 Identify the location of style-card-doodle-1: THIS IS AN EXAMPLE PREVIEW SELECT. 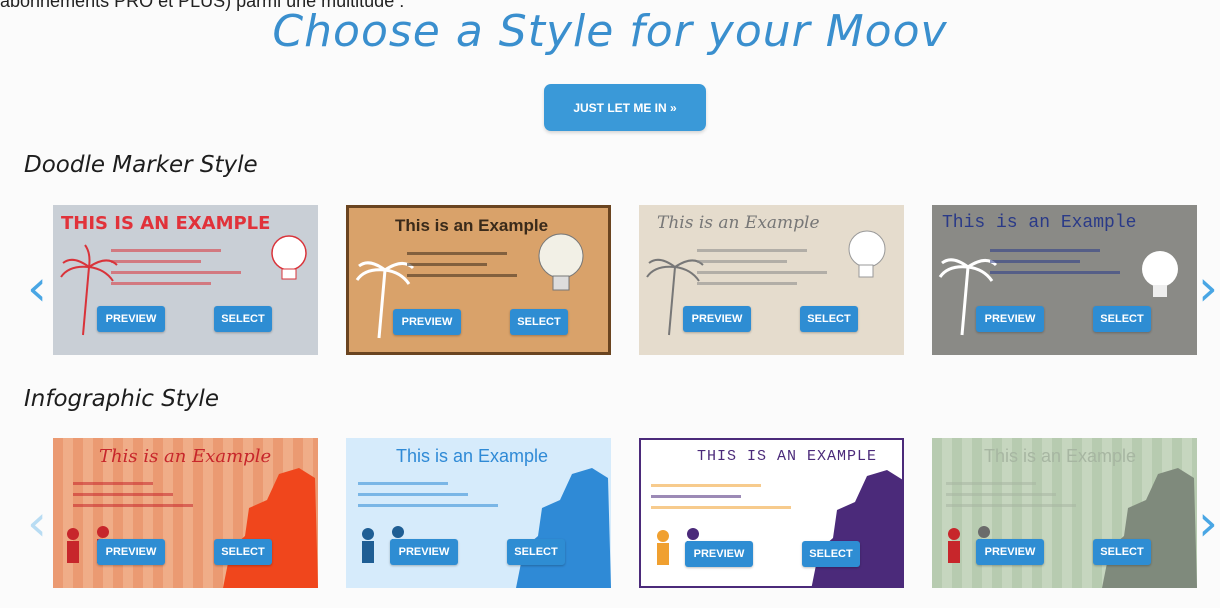
(185, 280).